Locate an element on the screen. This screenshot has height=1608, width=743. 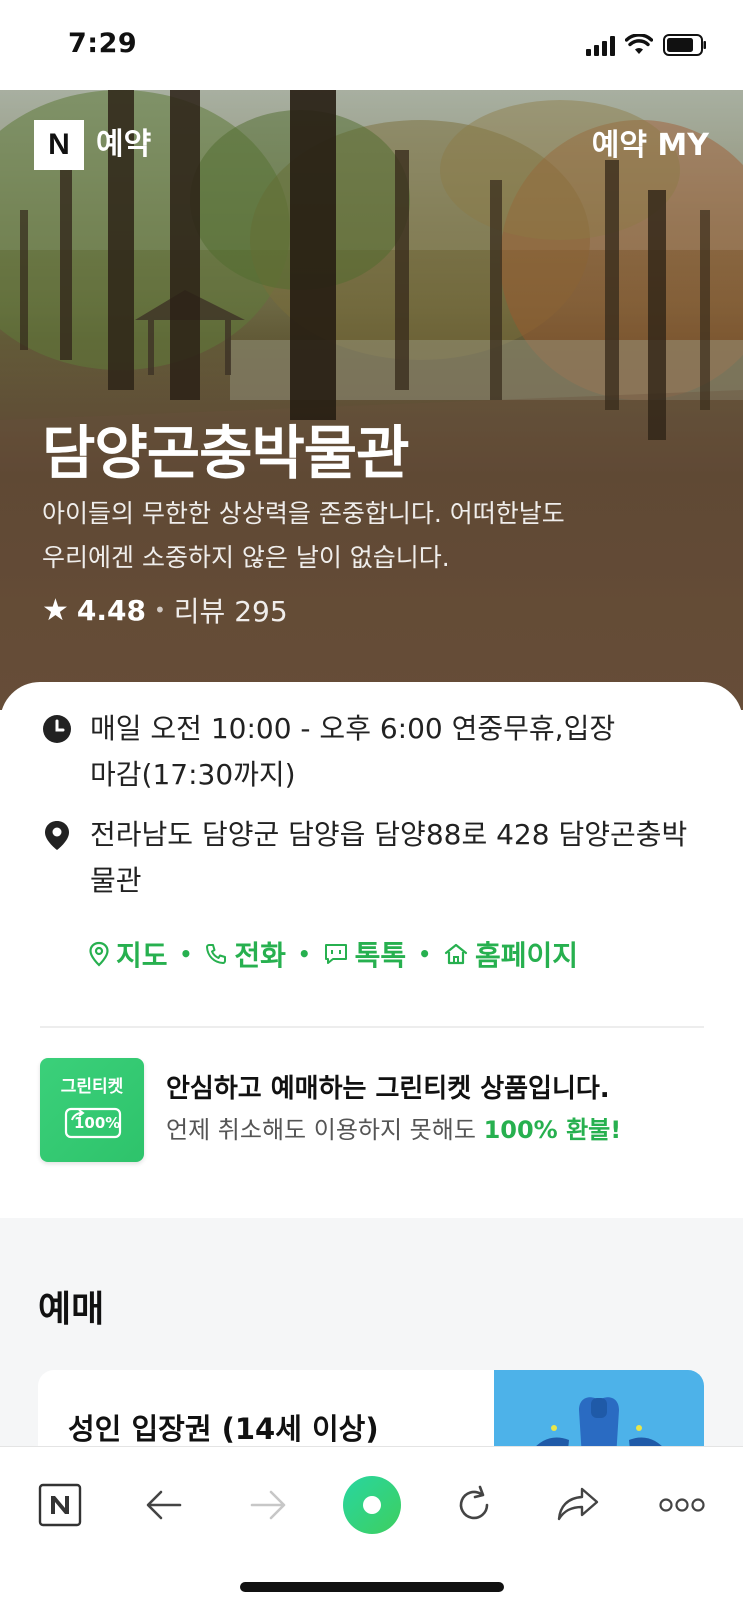
address-line1: 전라남도 담양군 담양읍 담양88로 428 담양곤충박 is located at coordinates (389, 834).